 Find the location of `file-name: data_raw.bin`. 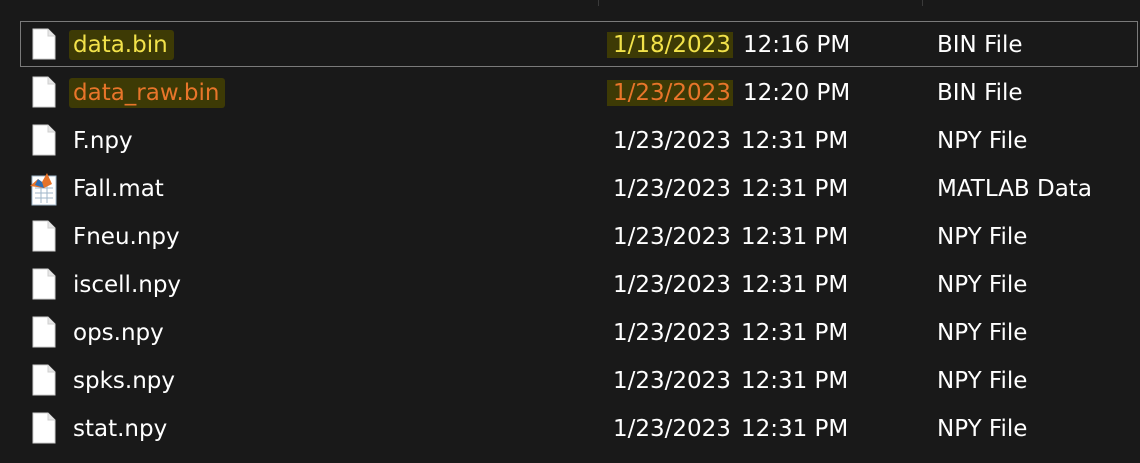

file-name: data_raw.bin is located at coordinates (147, 93).